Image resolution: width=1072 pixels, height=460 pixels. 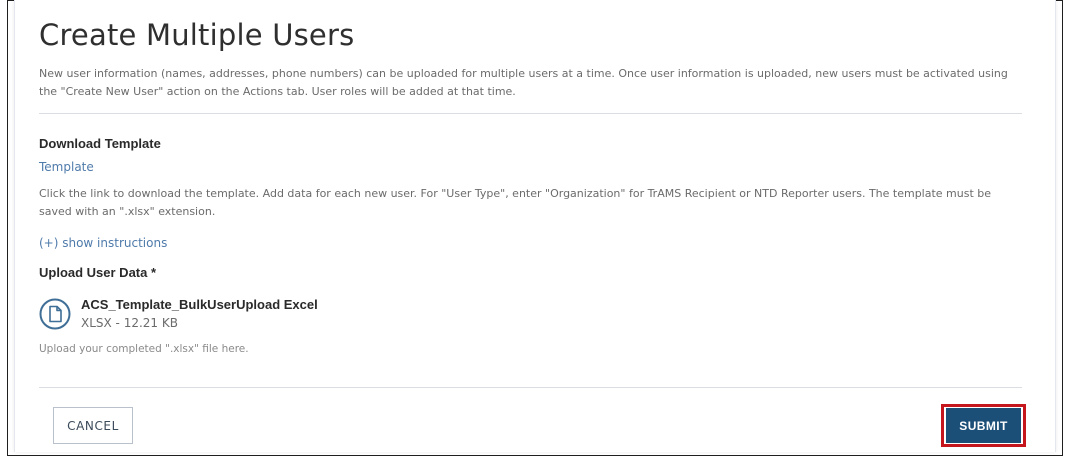 I want to click on page-title: Create Multiple Users, so click(x=197, y=35).